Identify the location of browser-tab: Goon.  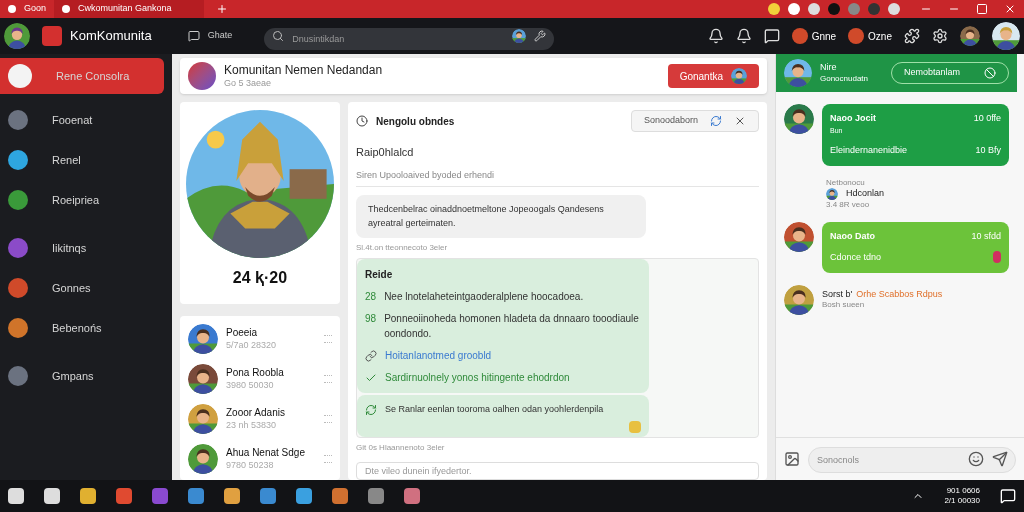
(27, 9).